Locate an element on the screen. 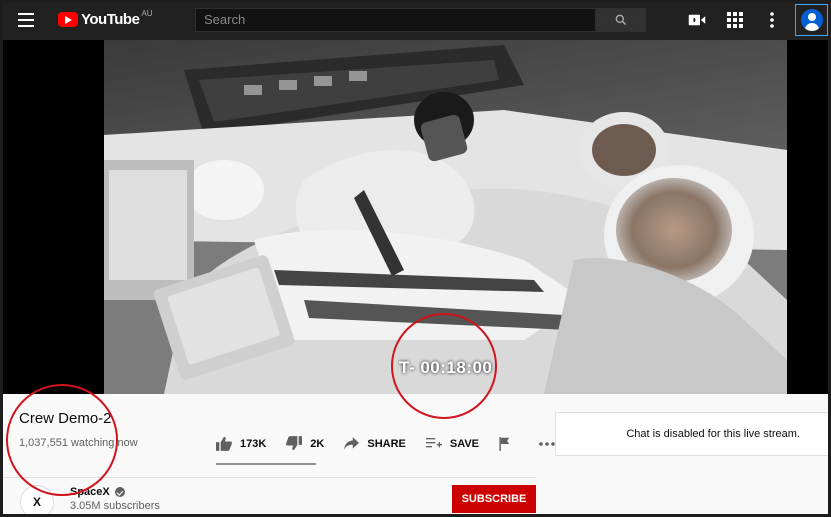 The width and height of the screenshot is (831, 517). logo-text: YouTube is located at coordinates (110, 19).